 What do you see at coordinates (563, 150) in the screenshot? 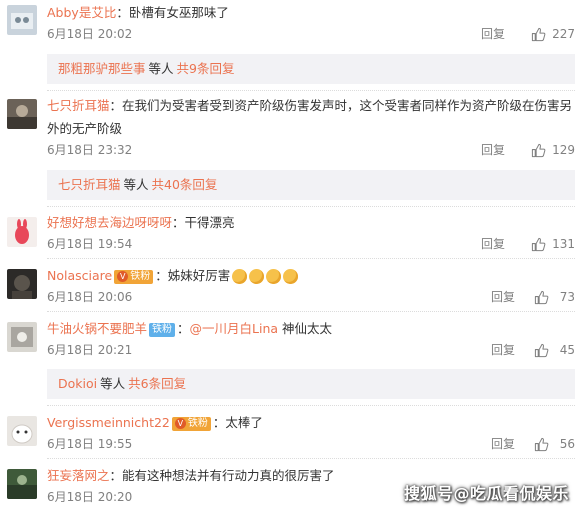
I see `like-count: 129` at bounding box center [563, 150].